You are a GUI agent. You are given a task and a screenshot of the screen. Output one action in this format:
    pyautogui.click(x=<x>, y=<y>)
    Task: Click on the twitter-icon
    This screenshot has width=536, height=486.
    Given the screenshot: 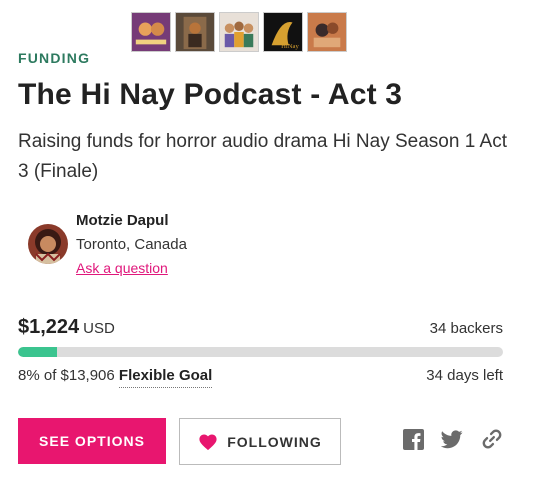 What is the action you would take?
    pyautogui.click(x=452, y=439)
    